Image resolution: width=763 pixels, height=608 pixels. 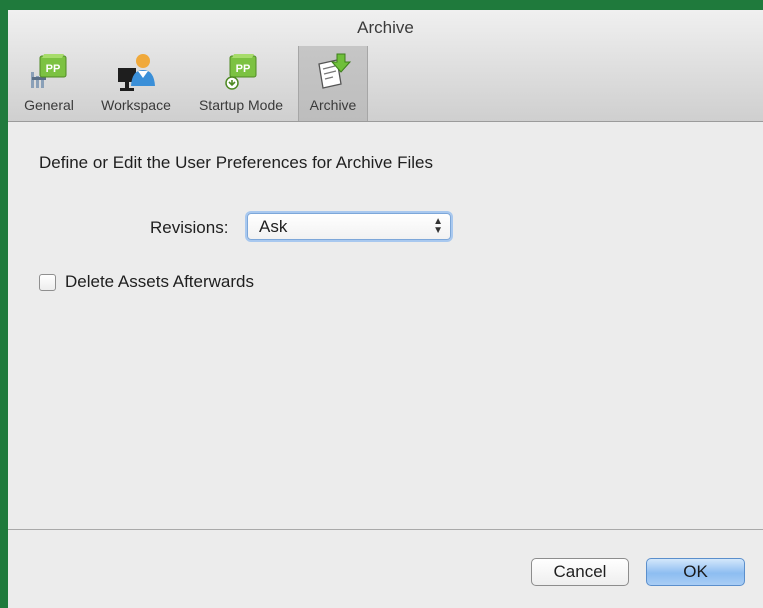 What do you see at coordinates (49, 105) in the screenshot?
I see `toolbar-item-general-label: General` at bounding box center [49, 105].